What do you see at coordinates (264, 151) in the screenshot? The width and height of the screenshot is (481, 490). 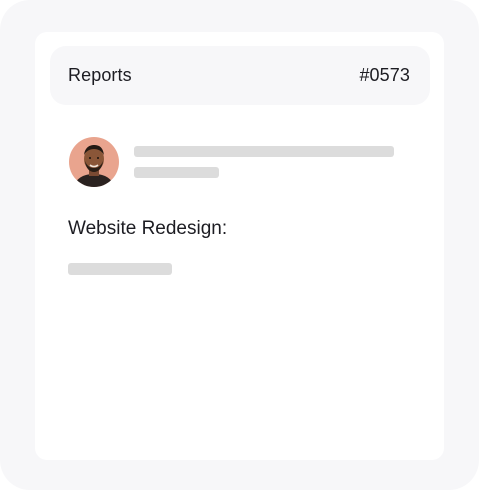 I see `skeleton-line-name` at bounding box center [264, 151].